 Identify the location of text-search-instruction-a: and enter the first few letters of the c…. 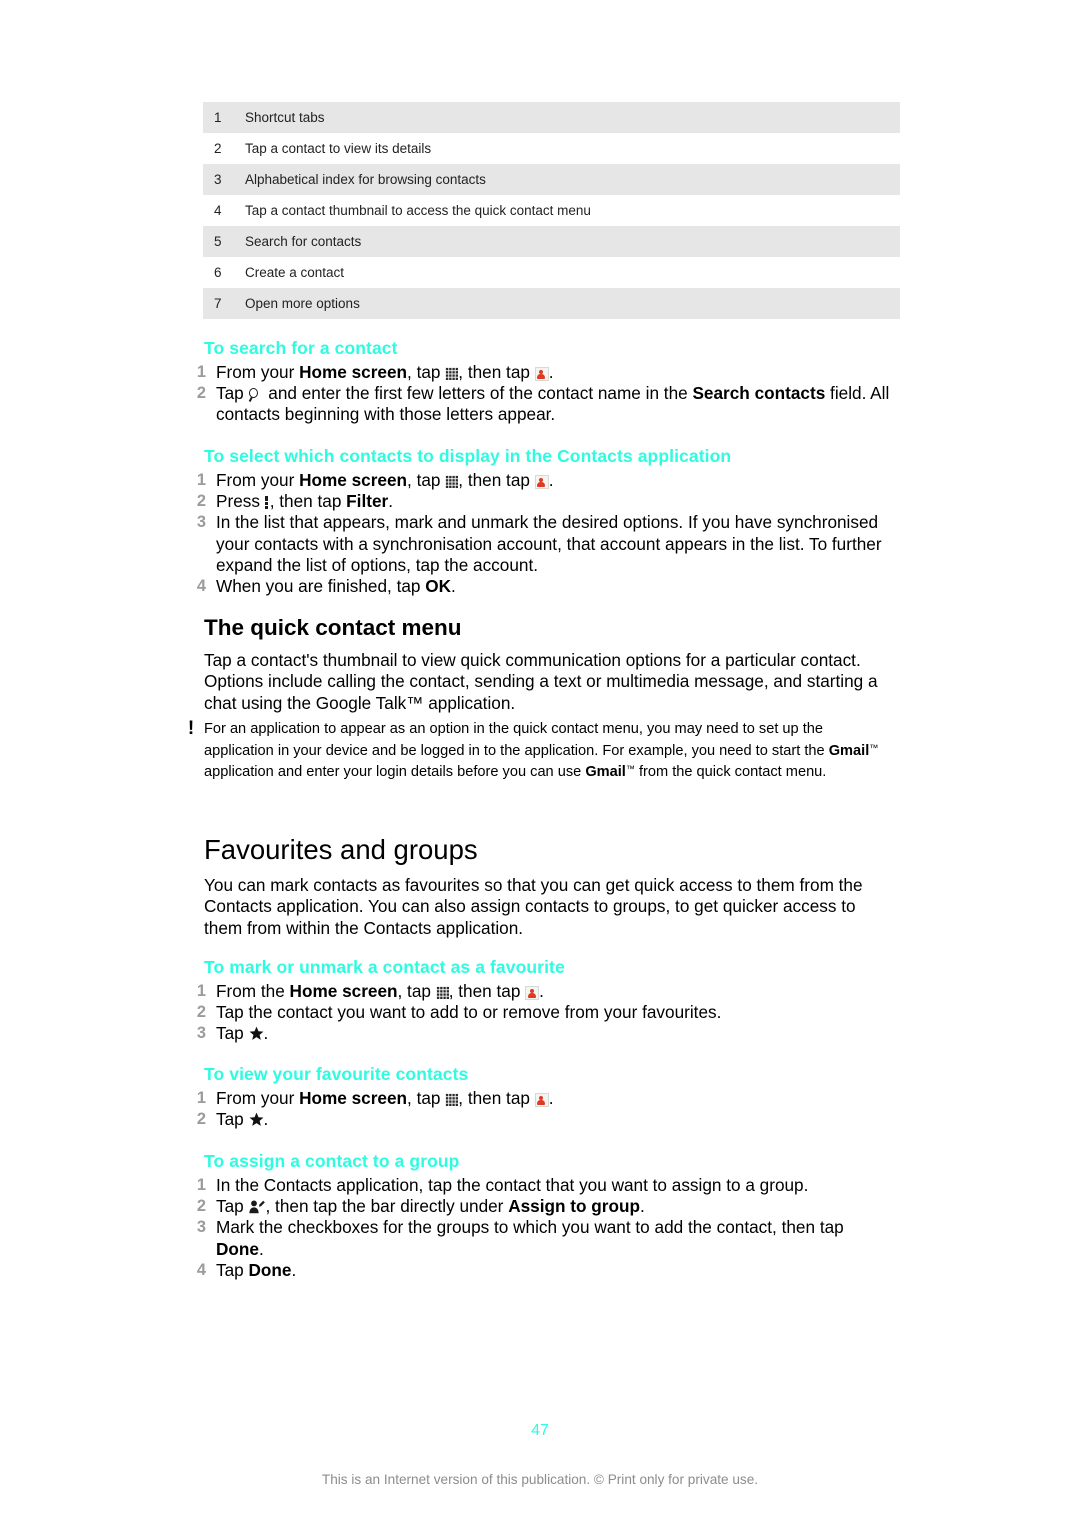
(478, 393).